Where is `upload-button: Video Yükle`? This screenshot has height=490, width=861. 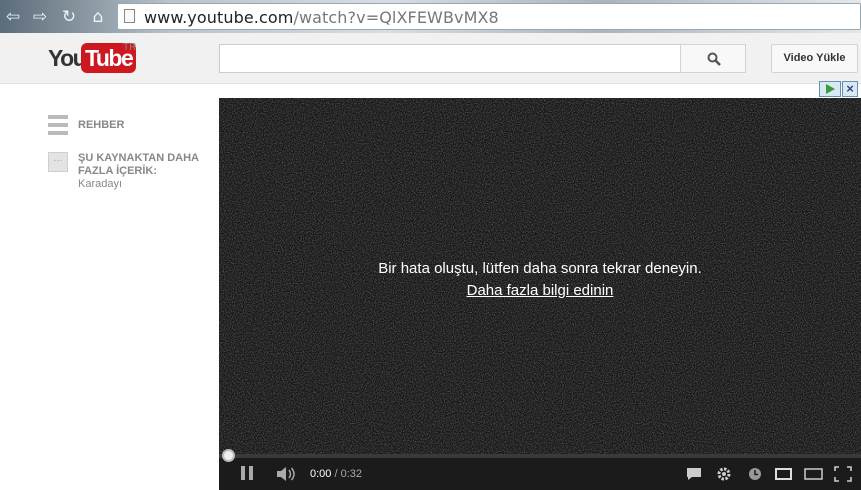
upload-button: Video Yükle is located at coordinates (814, 58).